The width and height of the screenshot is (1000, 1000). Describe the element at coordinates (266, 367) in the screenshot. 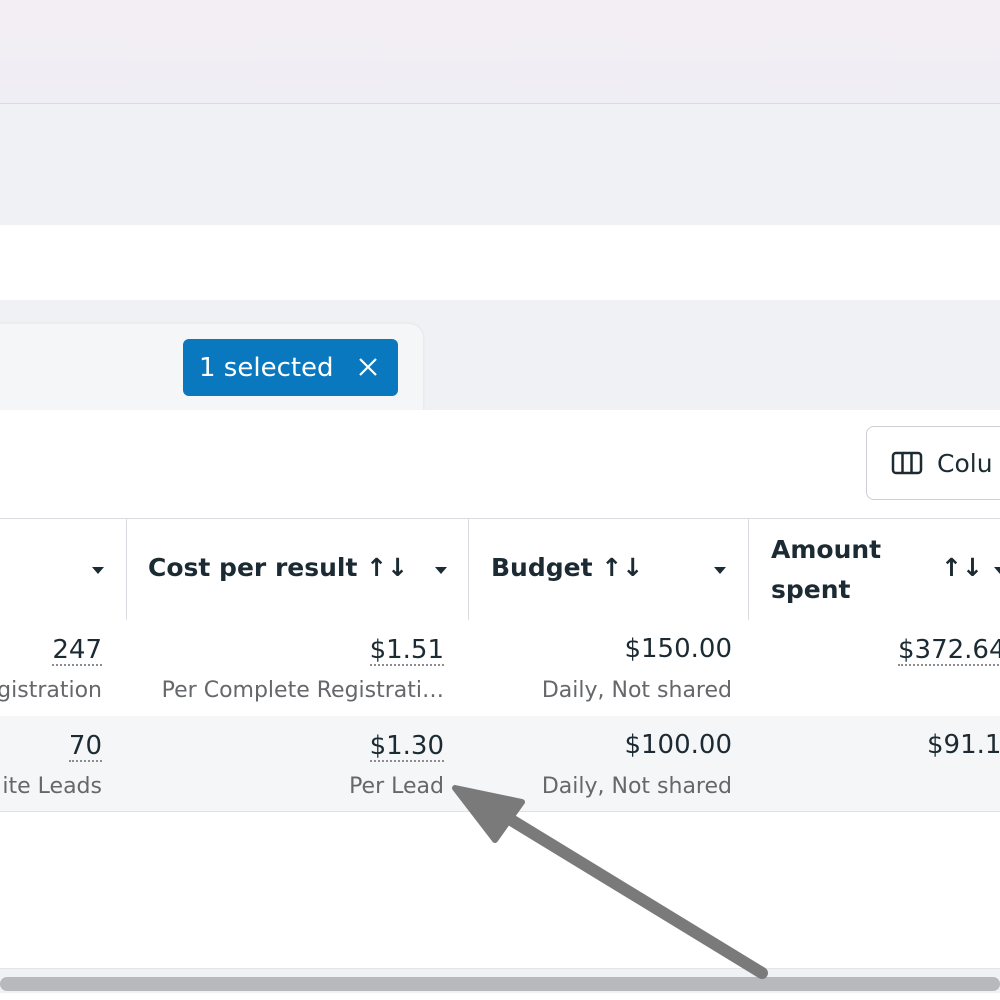

I see `selected-chip-label: 1 selected` at that location.